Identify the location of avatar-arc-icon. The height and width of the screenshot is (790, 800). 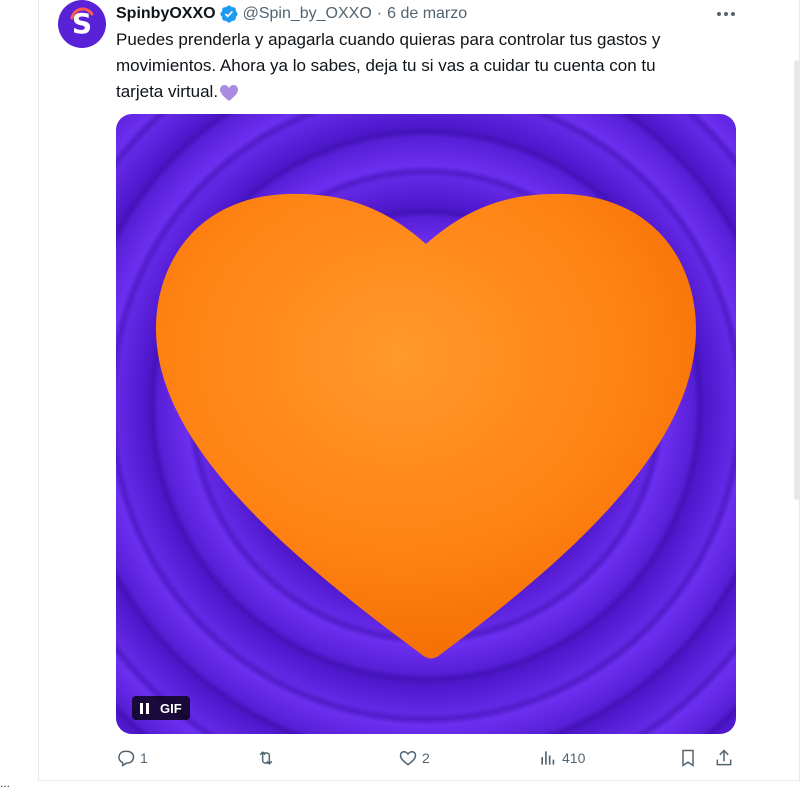
(82, 13).